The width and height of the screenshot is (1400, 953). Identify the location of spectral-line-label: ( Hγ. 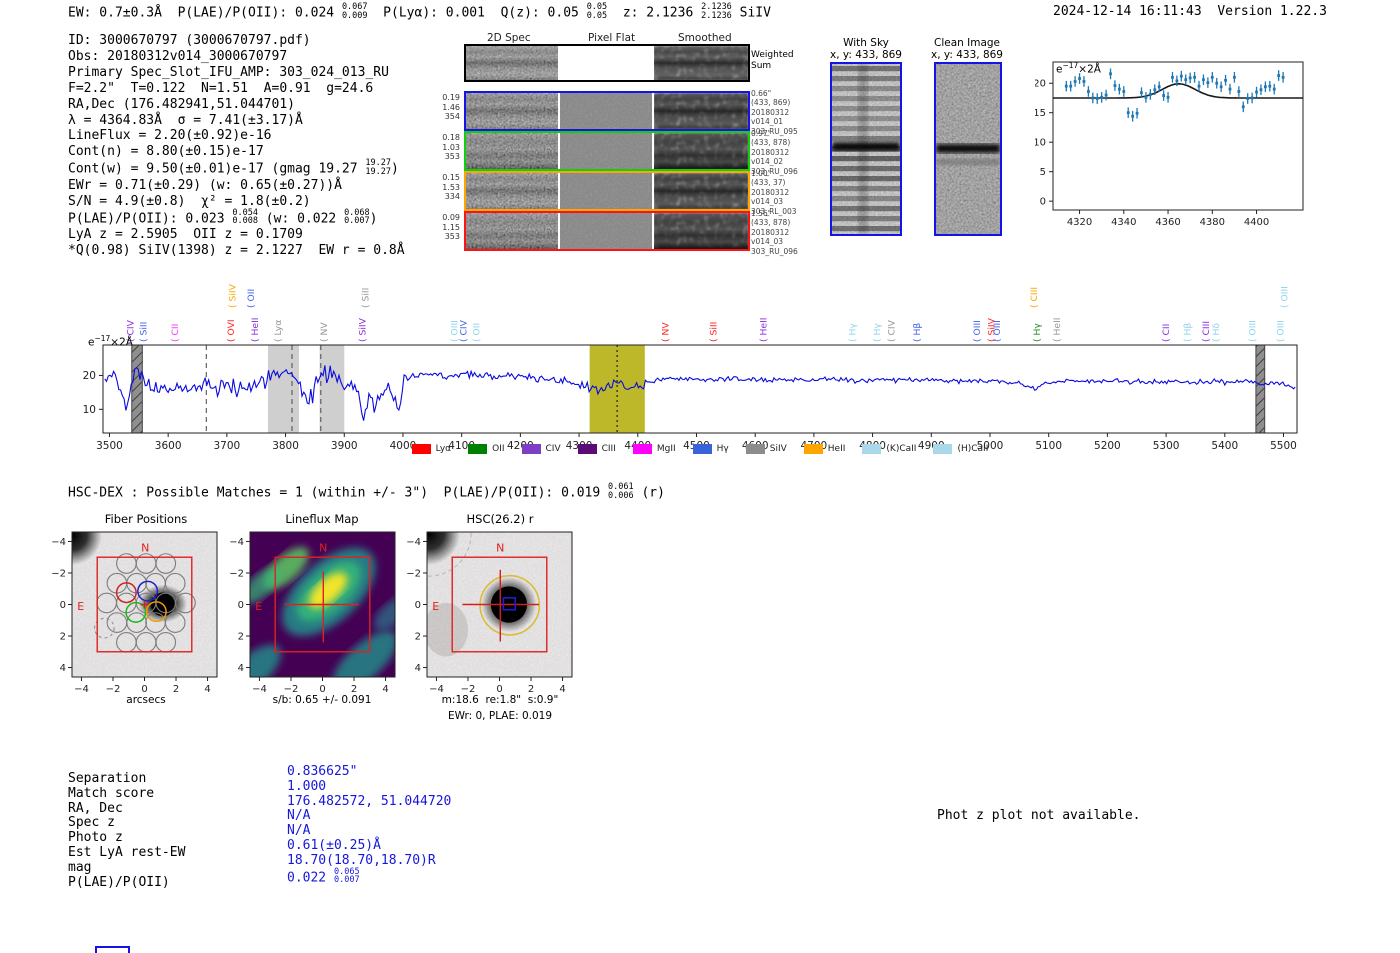
(1037, 332).